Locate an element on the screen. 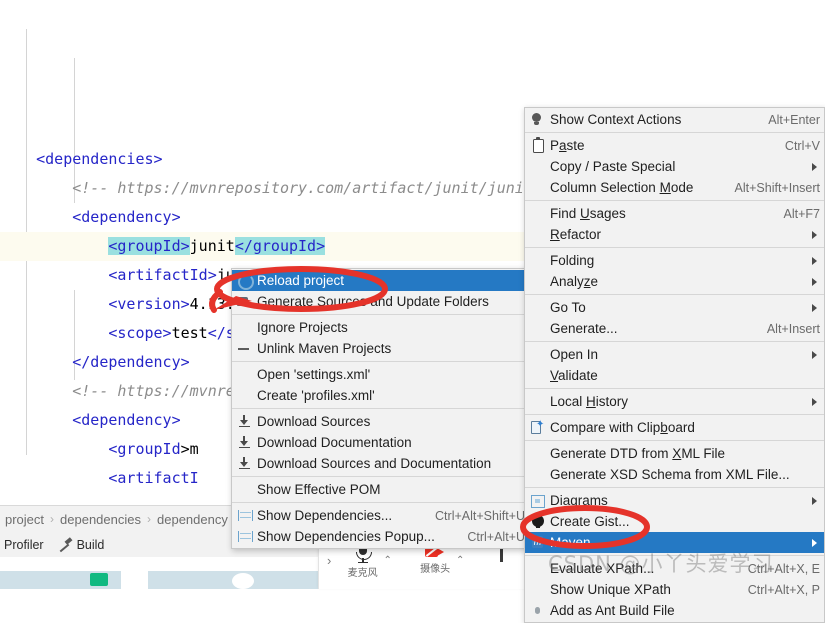  lightbulb-icon is located at coordinates (537, 119).